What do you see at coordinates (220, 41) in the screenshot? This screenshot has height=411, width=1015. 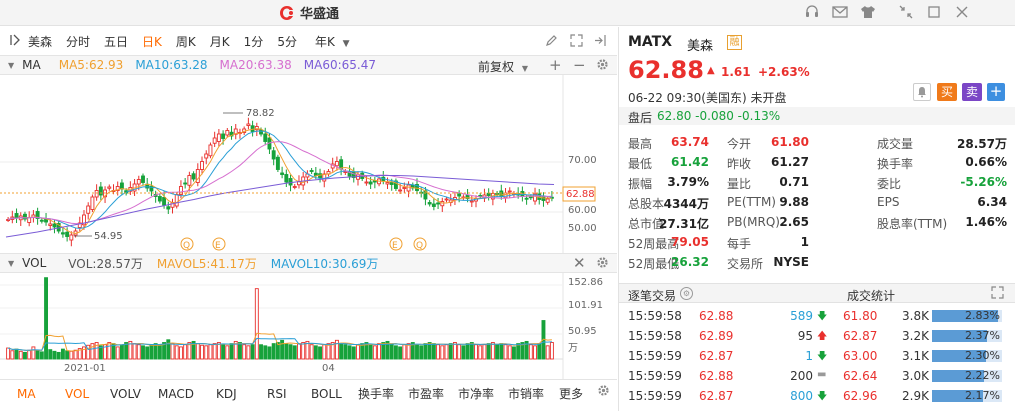 I see `tab-monthly-k: 月K` at bounding box center [220, 41].